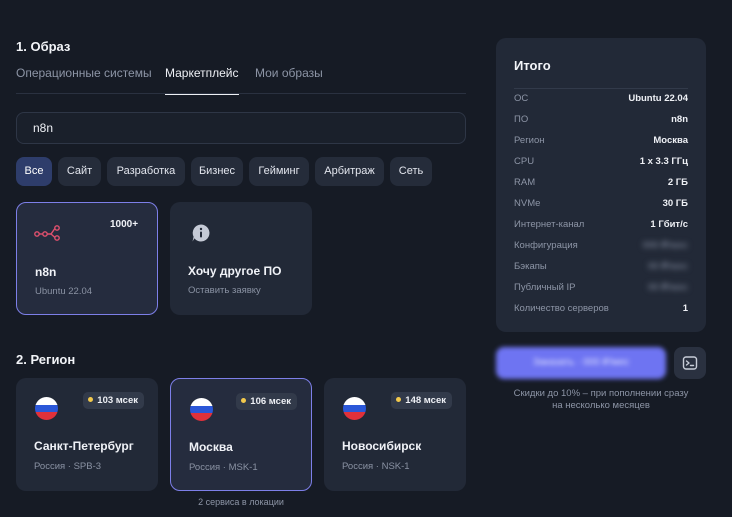 The width and height of the screenshot is (732, 517). Describe the element at coordinates (663, 161) in the screenshot. I see `row-value: 1 x 3.3 ГГц` at that location.